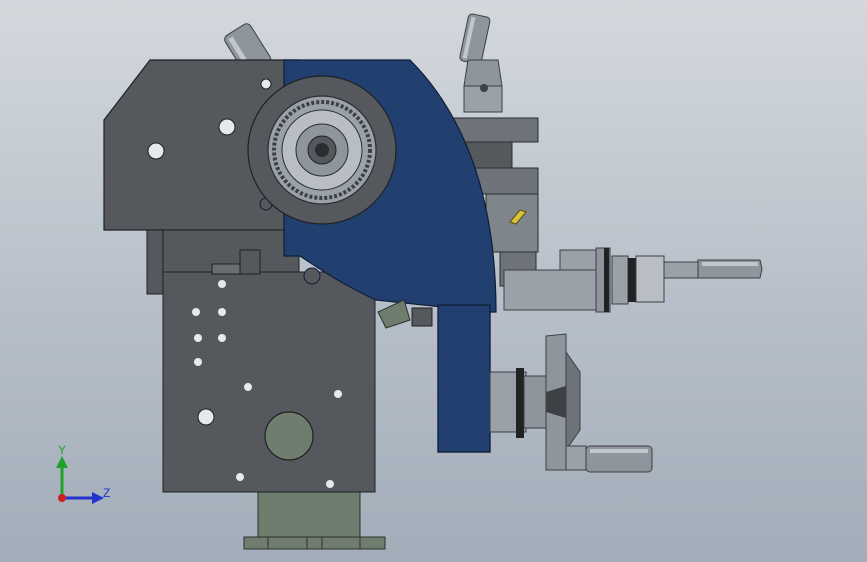 This screenshot has height=562, width=867. I want to click on cross-feed-spindle, so click(633, 280).